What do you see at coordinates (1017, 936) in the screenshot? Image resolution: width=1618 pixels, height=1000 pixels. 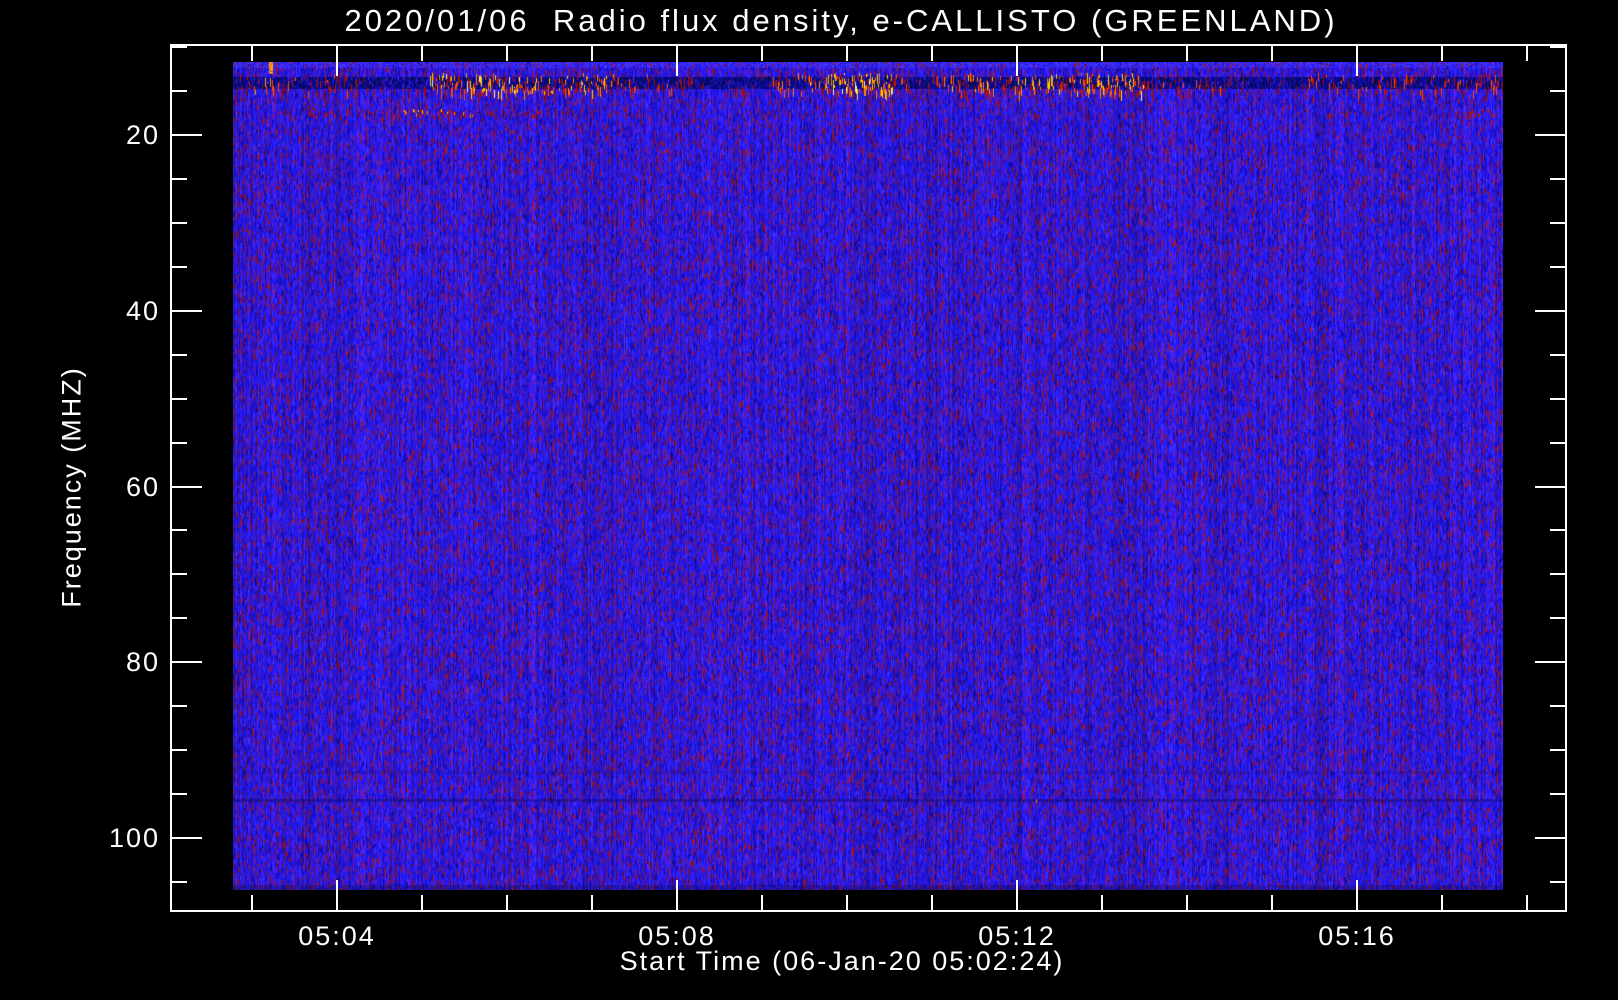 I see `x-tick-label: 05:12` at bounding box center [1017, 936].